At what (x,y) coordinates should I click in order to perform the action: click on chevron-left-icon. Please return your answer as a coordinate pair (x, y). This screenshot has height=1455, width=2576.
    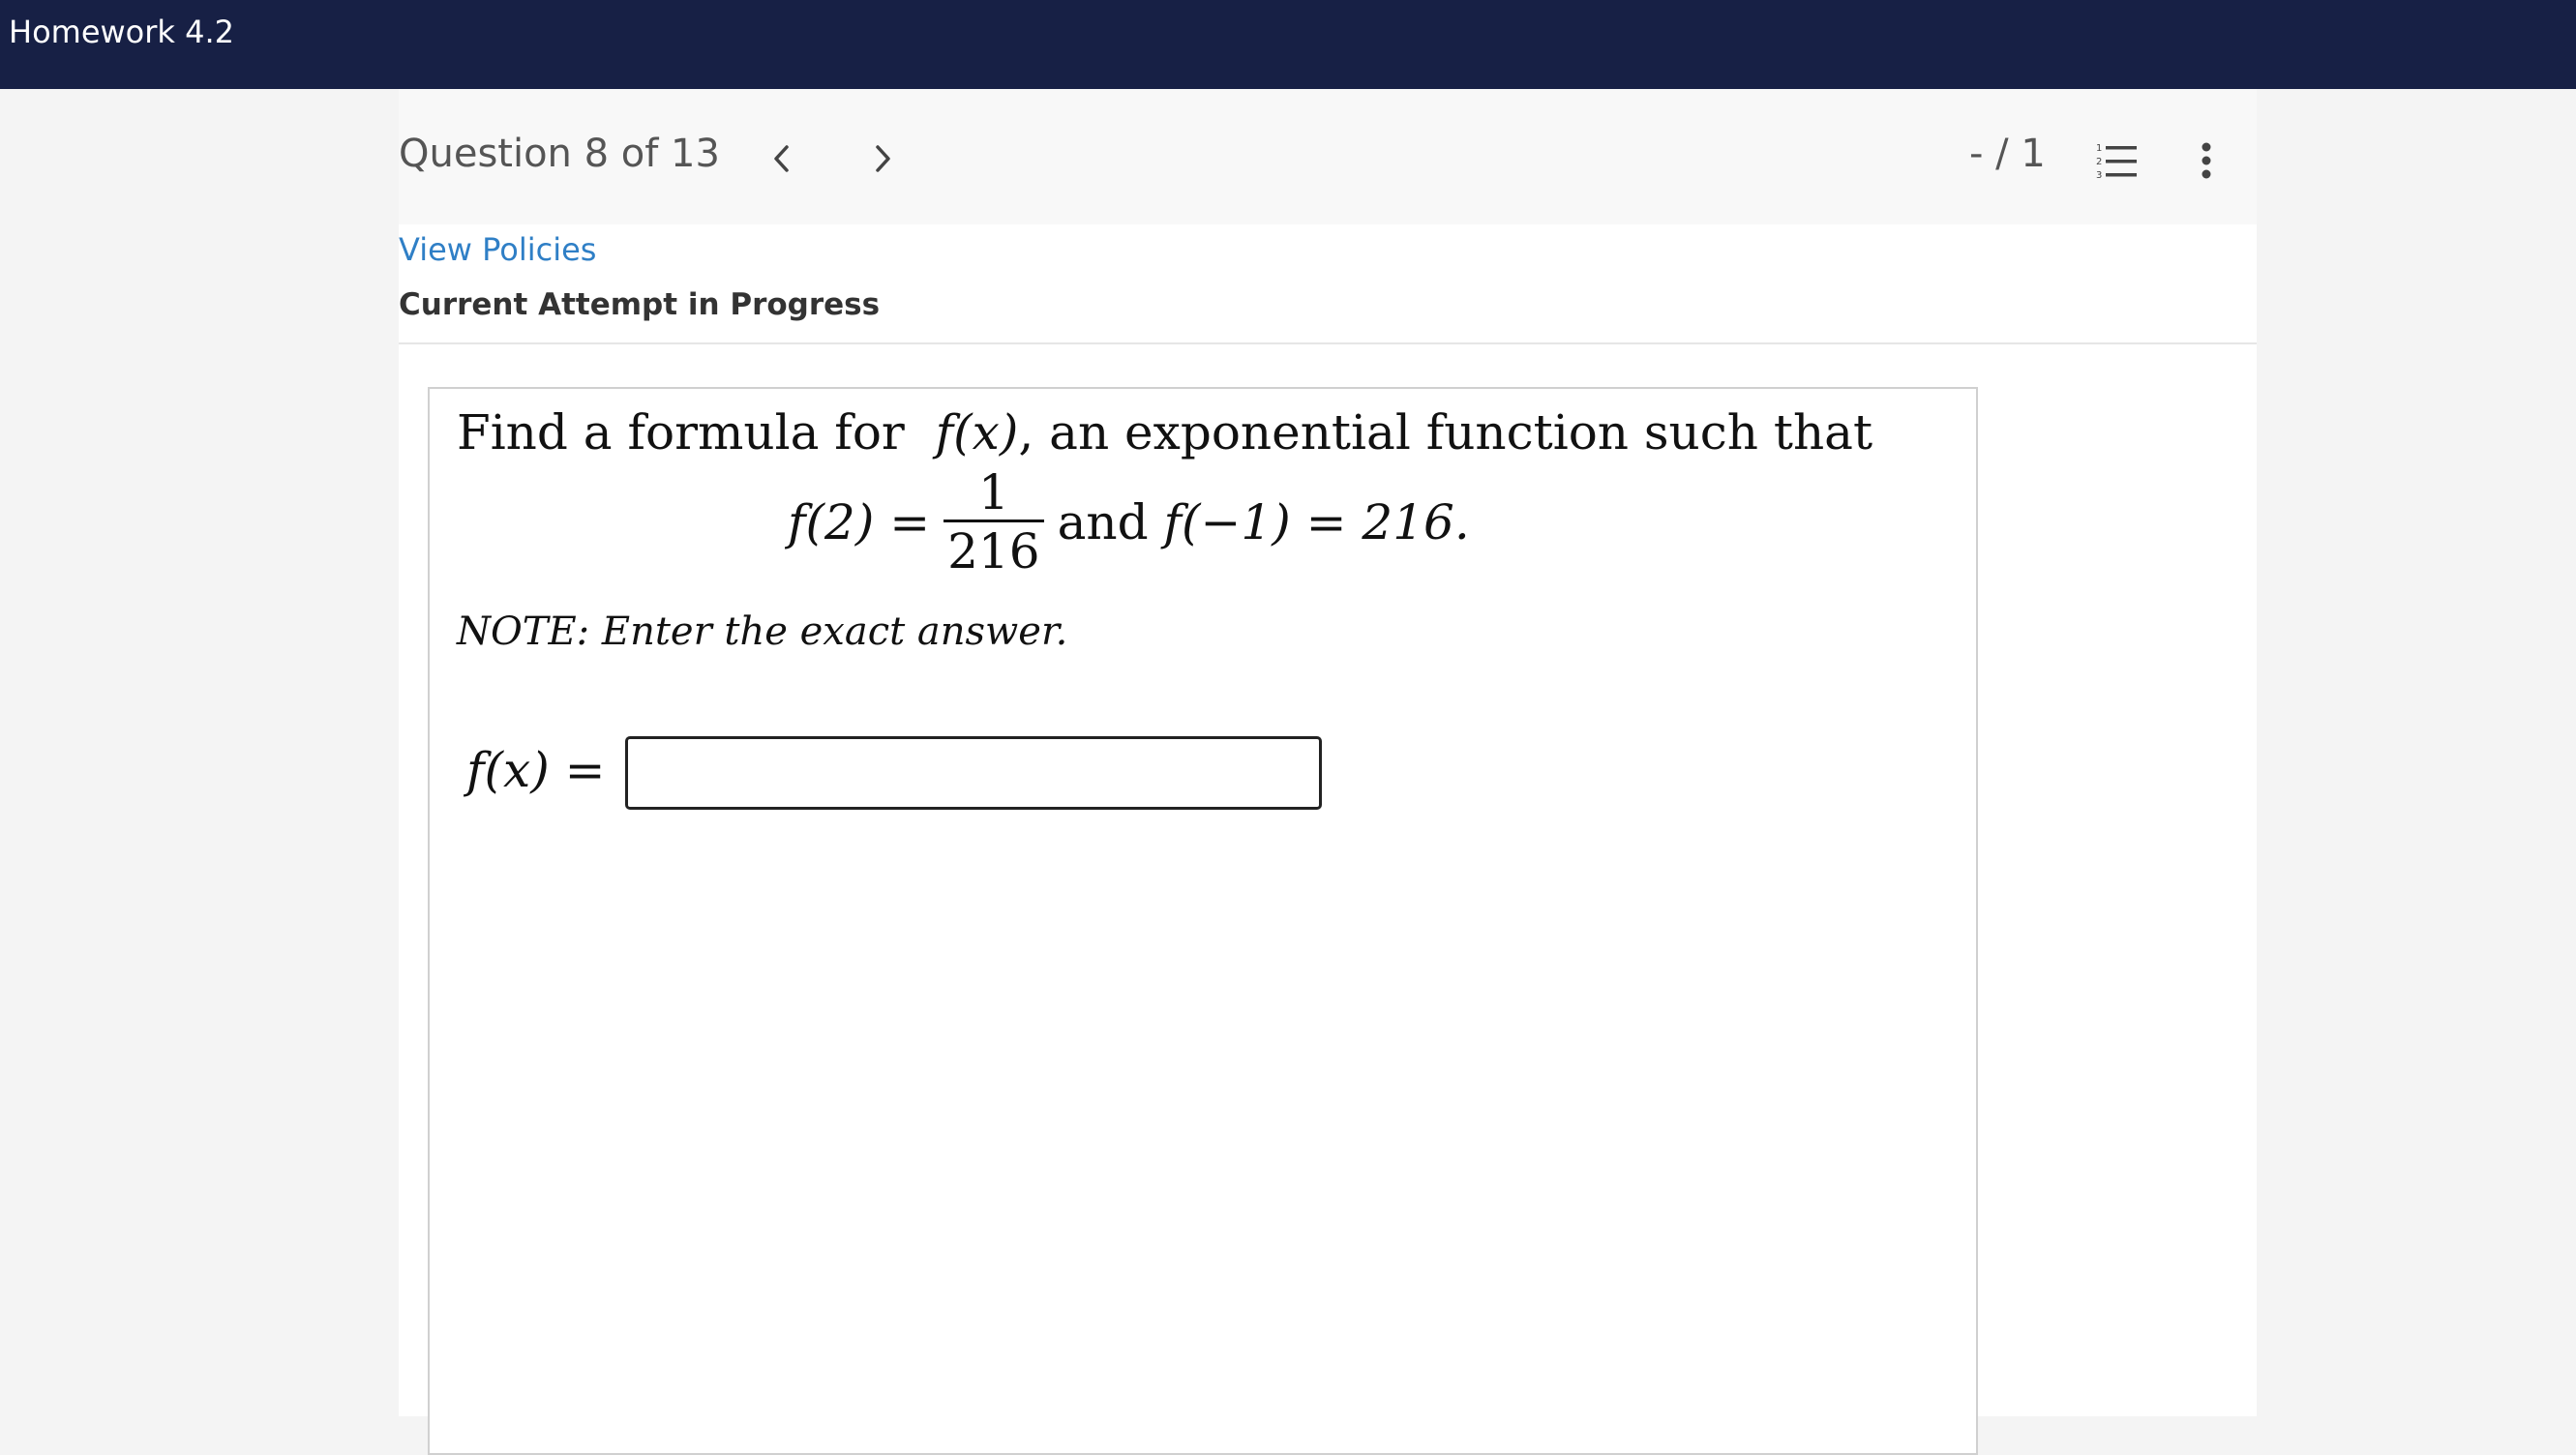
    Looking at the image, I should click on (781, 159).